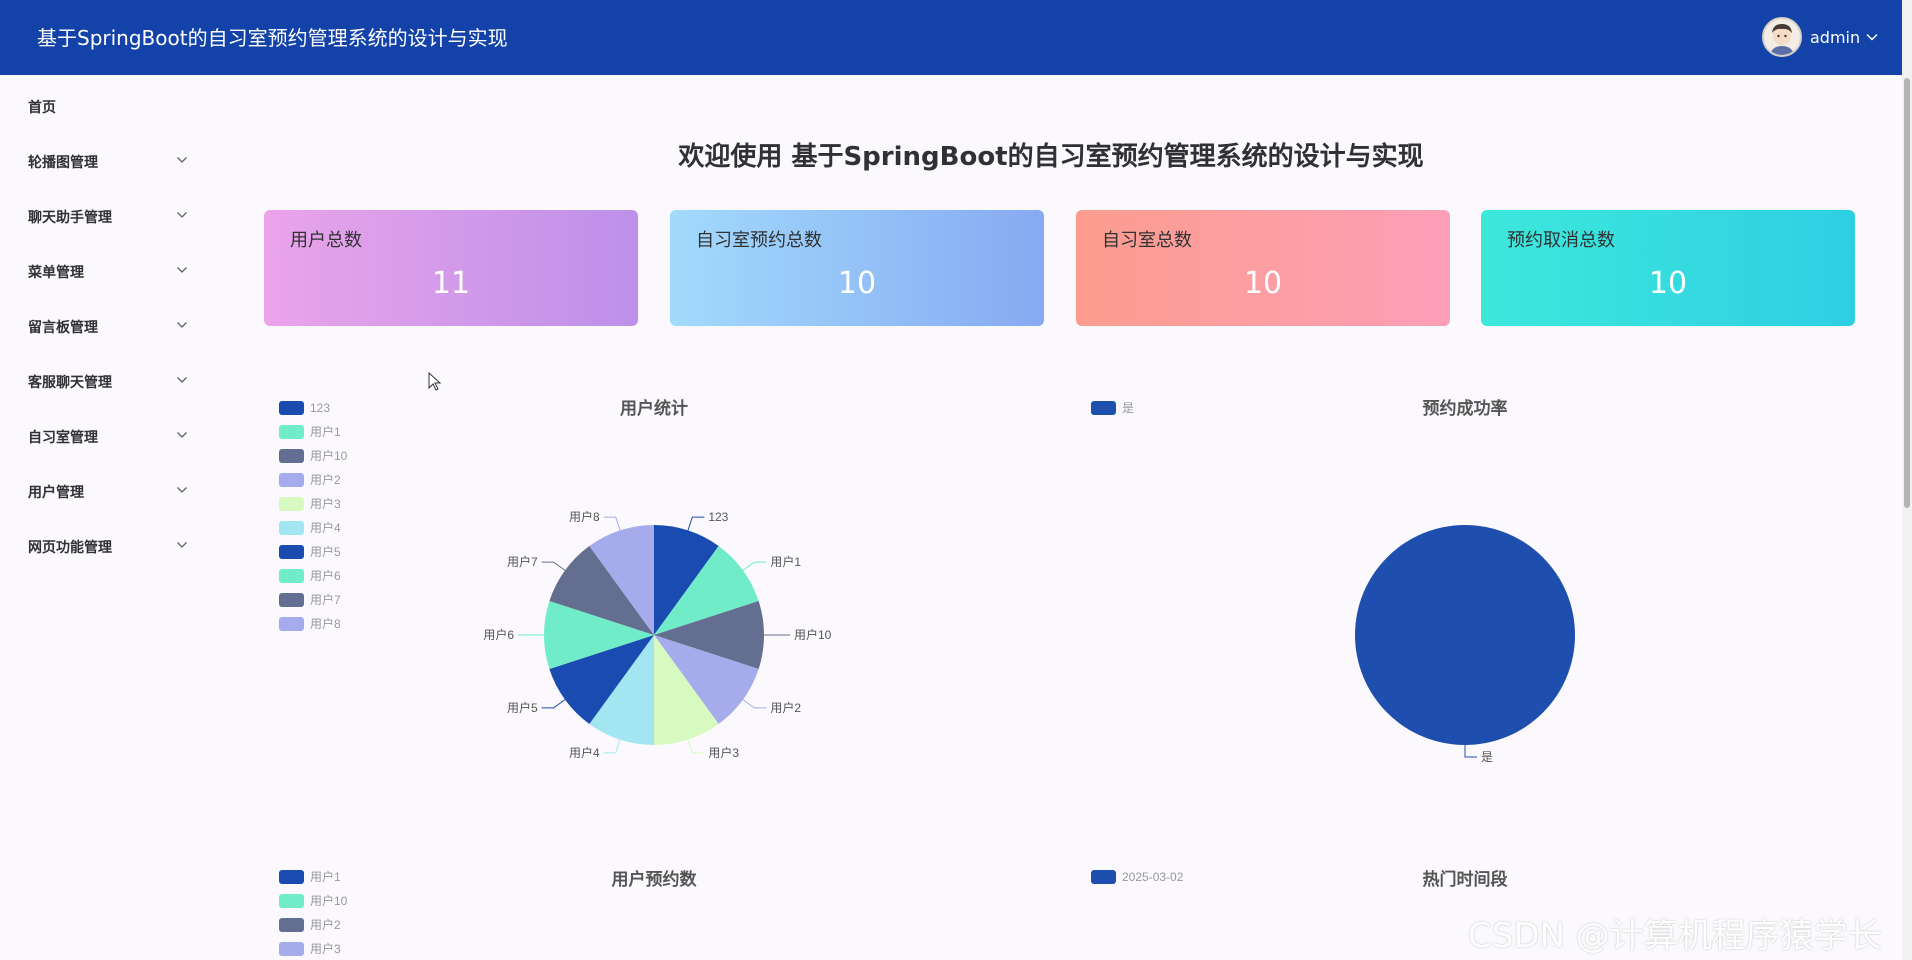 The width and height of the screenshot is (1912, 960). Describe the element at coordinates (325, 575) in the screenshot. I see `legend-label: 用户6` at that location.